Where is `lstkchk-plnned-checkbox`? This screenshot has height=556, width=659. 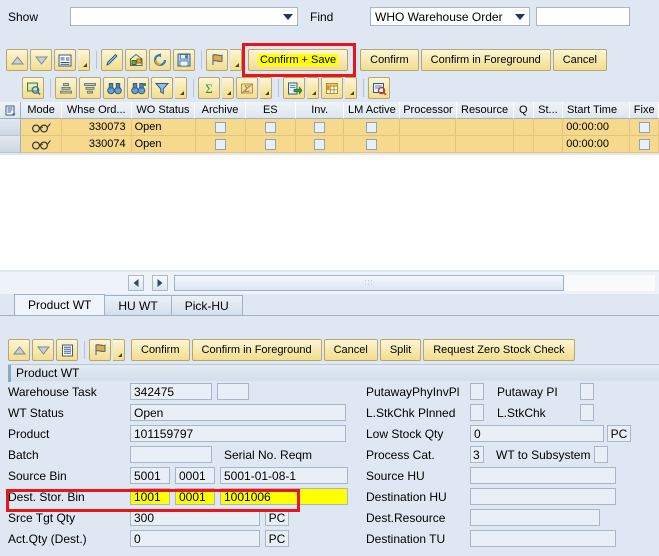
lstkchk-plnned-checkbox is located at coordinates (477, 412).